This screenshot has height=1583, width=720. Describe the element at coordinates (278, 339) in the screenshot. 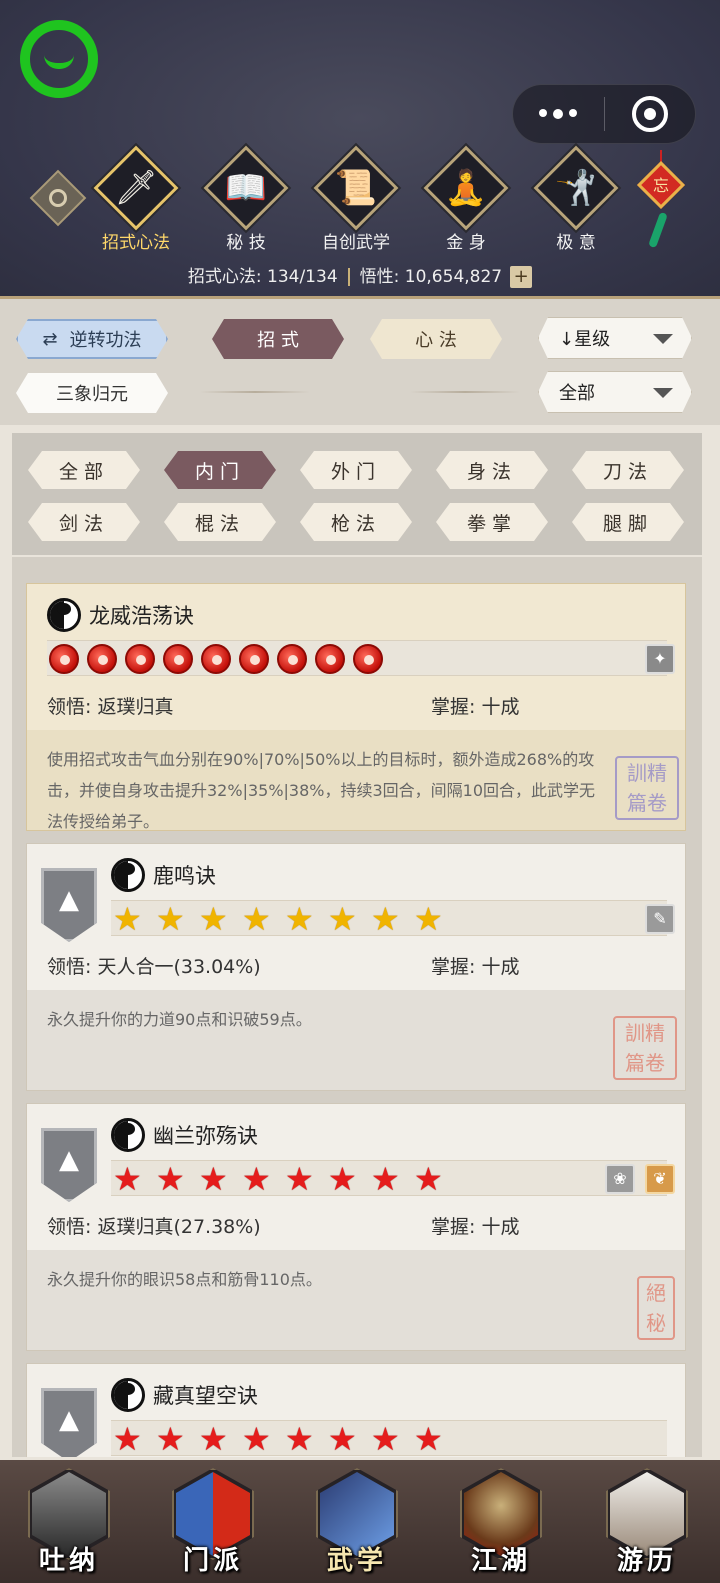

I see `tab-zhaoshi: 招 式` at that location.